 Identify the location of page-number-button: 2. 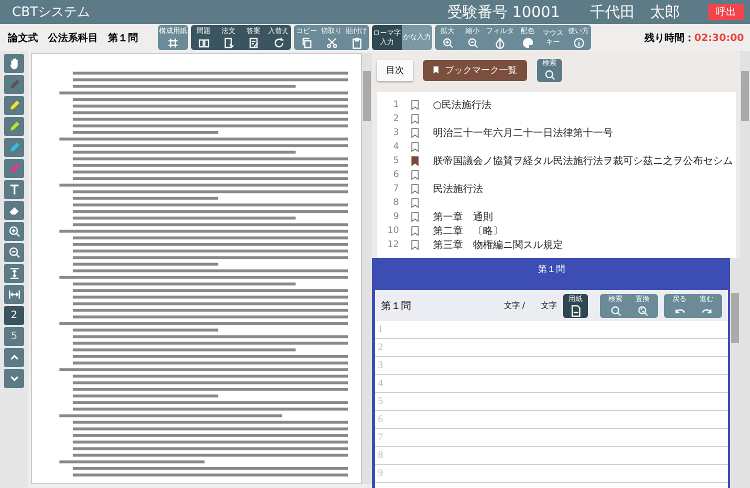
(14, 315).